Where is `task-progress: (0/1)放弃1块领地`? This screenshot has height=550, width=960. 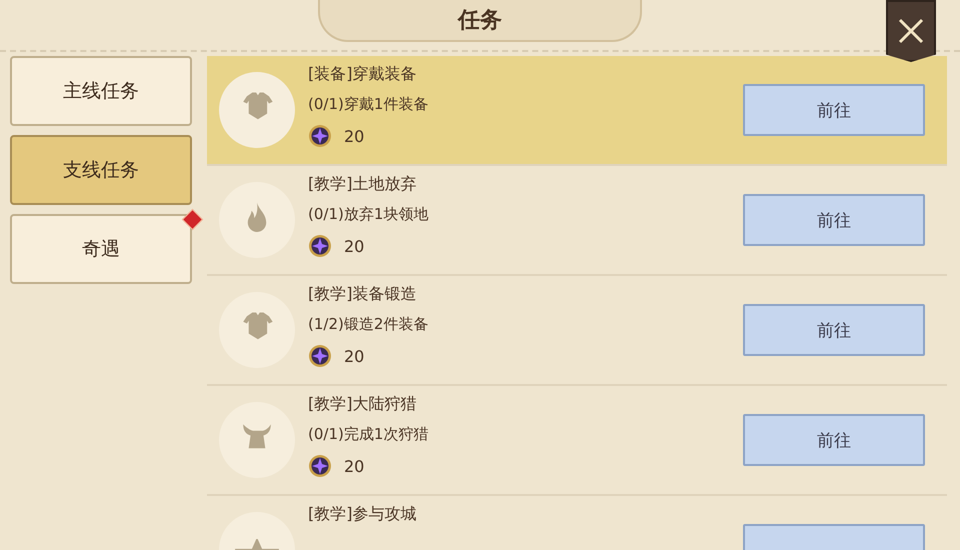 task-progress: (0/1)放弃1块领地 is located at coordinates (368, 214).